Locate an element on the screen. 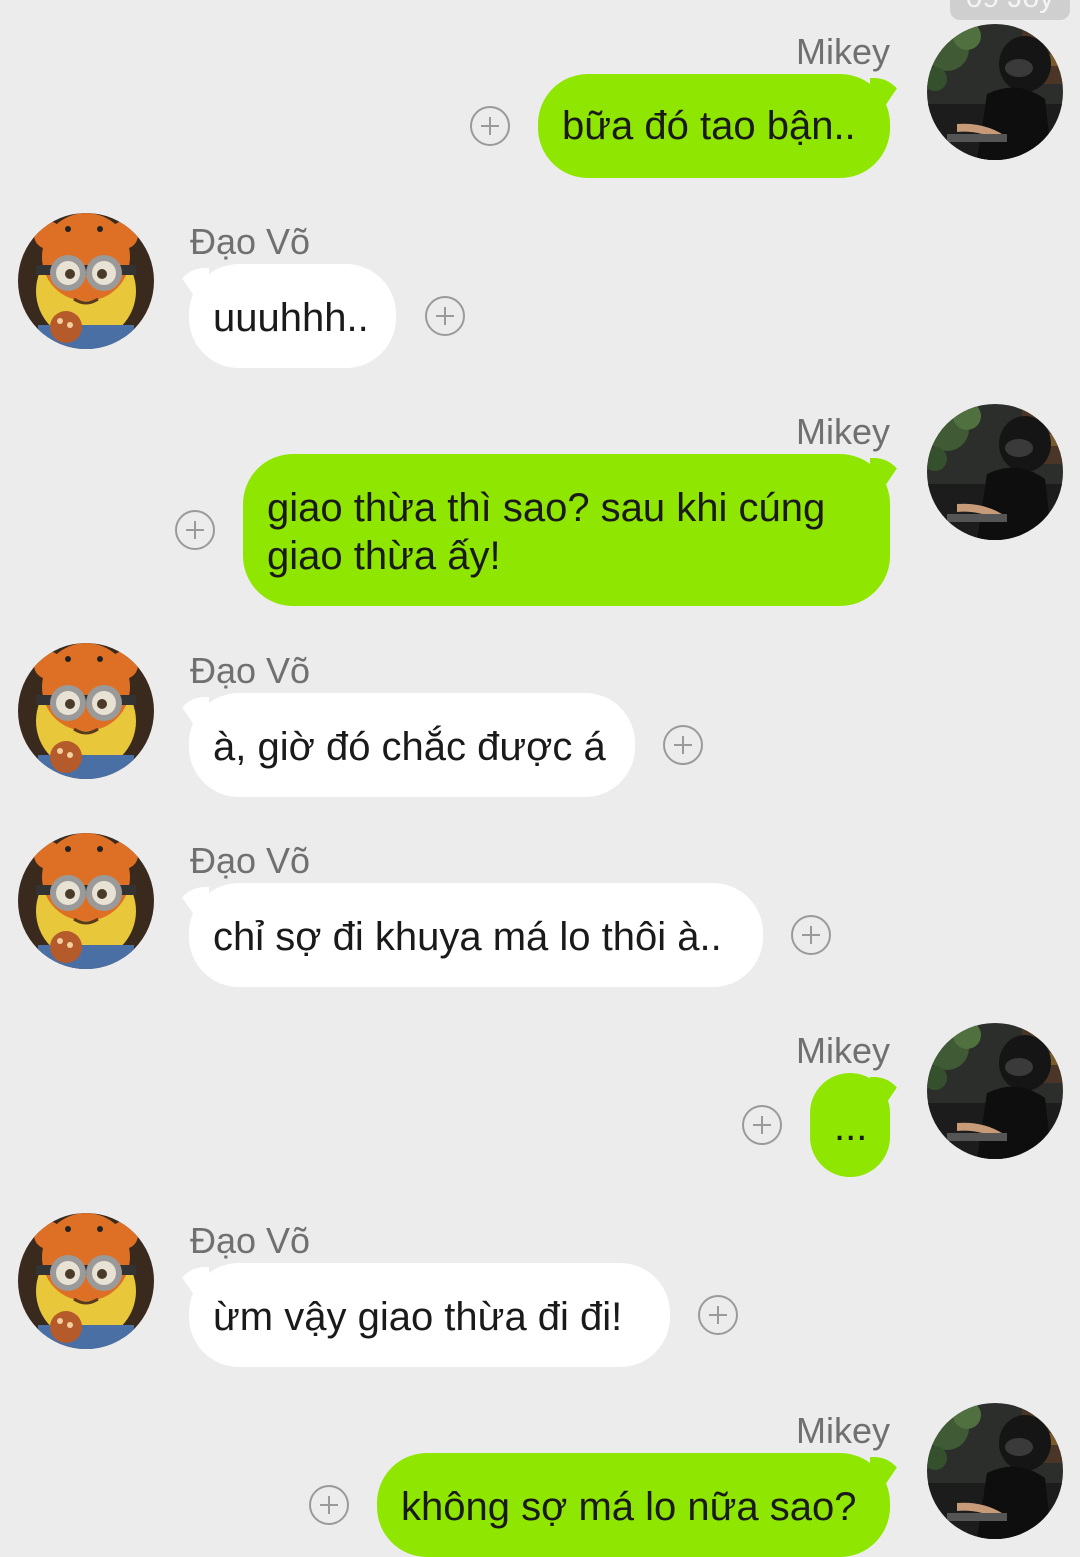 The height and width of the screenshot is (1557, 1080). message-bubble-received: chỉ sợ đi khuya má lo thôi à.. is located at coordinates (476, 935).